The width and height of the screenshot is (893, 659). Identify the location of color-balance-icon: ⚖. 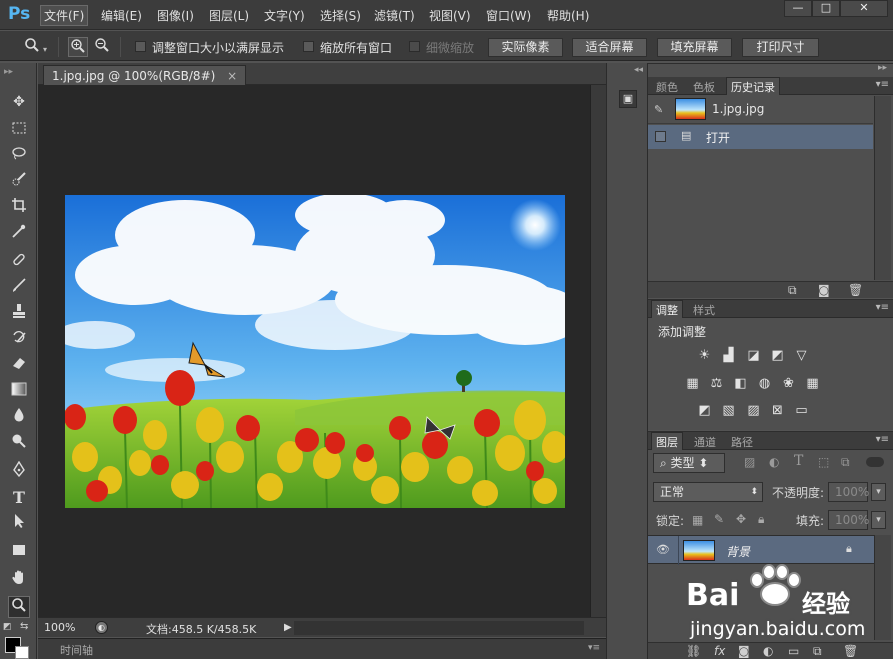
(716, 383).